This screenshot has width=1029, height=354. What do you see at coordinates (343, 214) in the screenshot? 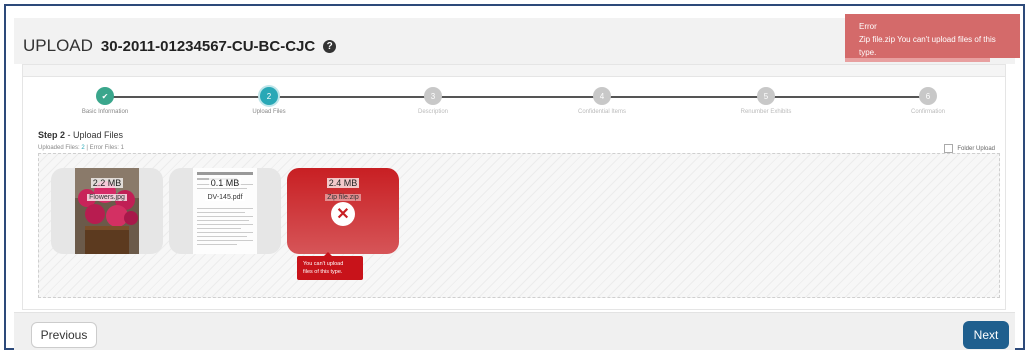
I see `error-x-icon: ✕` at bounding box center [343, 214].